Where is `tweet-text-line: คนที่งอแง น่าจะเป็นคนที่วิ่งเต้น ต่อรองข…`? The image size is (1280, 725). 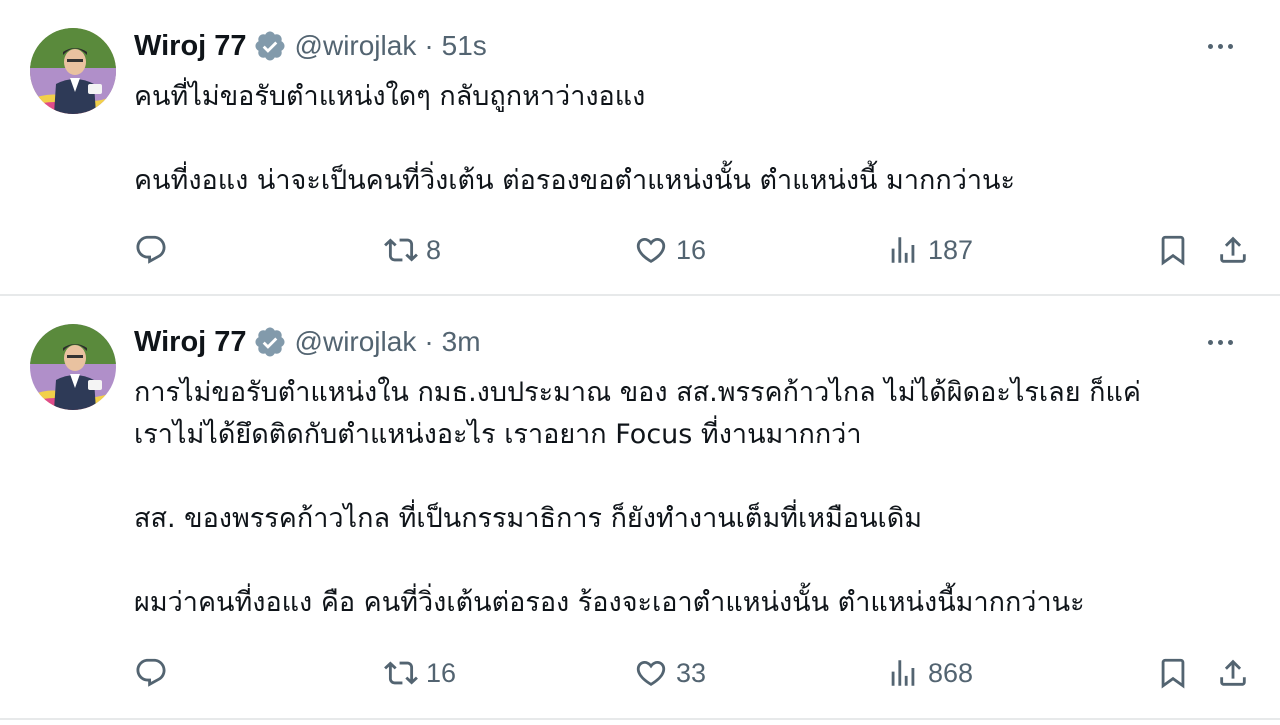
tweet-text-line: คนที่งอแง น่าจะเป็นคนที่วิ่งเต้น ต่อรองข… is located at coordinates (574, 180).